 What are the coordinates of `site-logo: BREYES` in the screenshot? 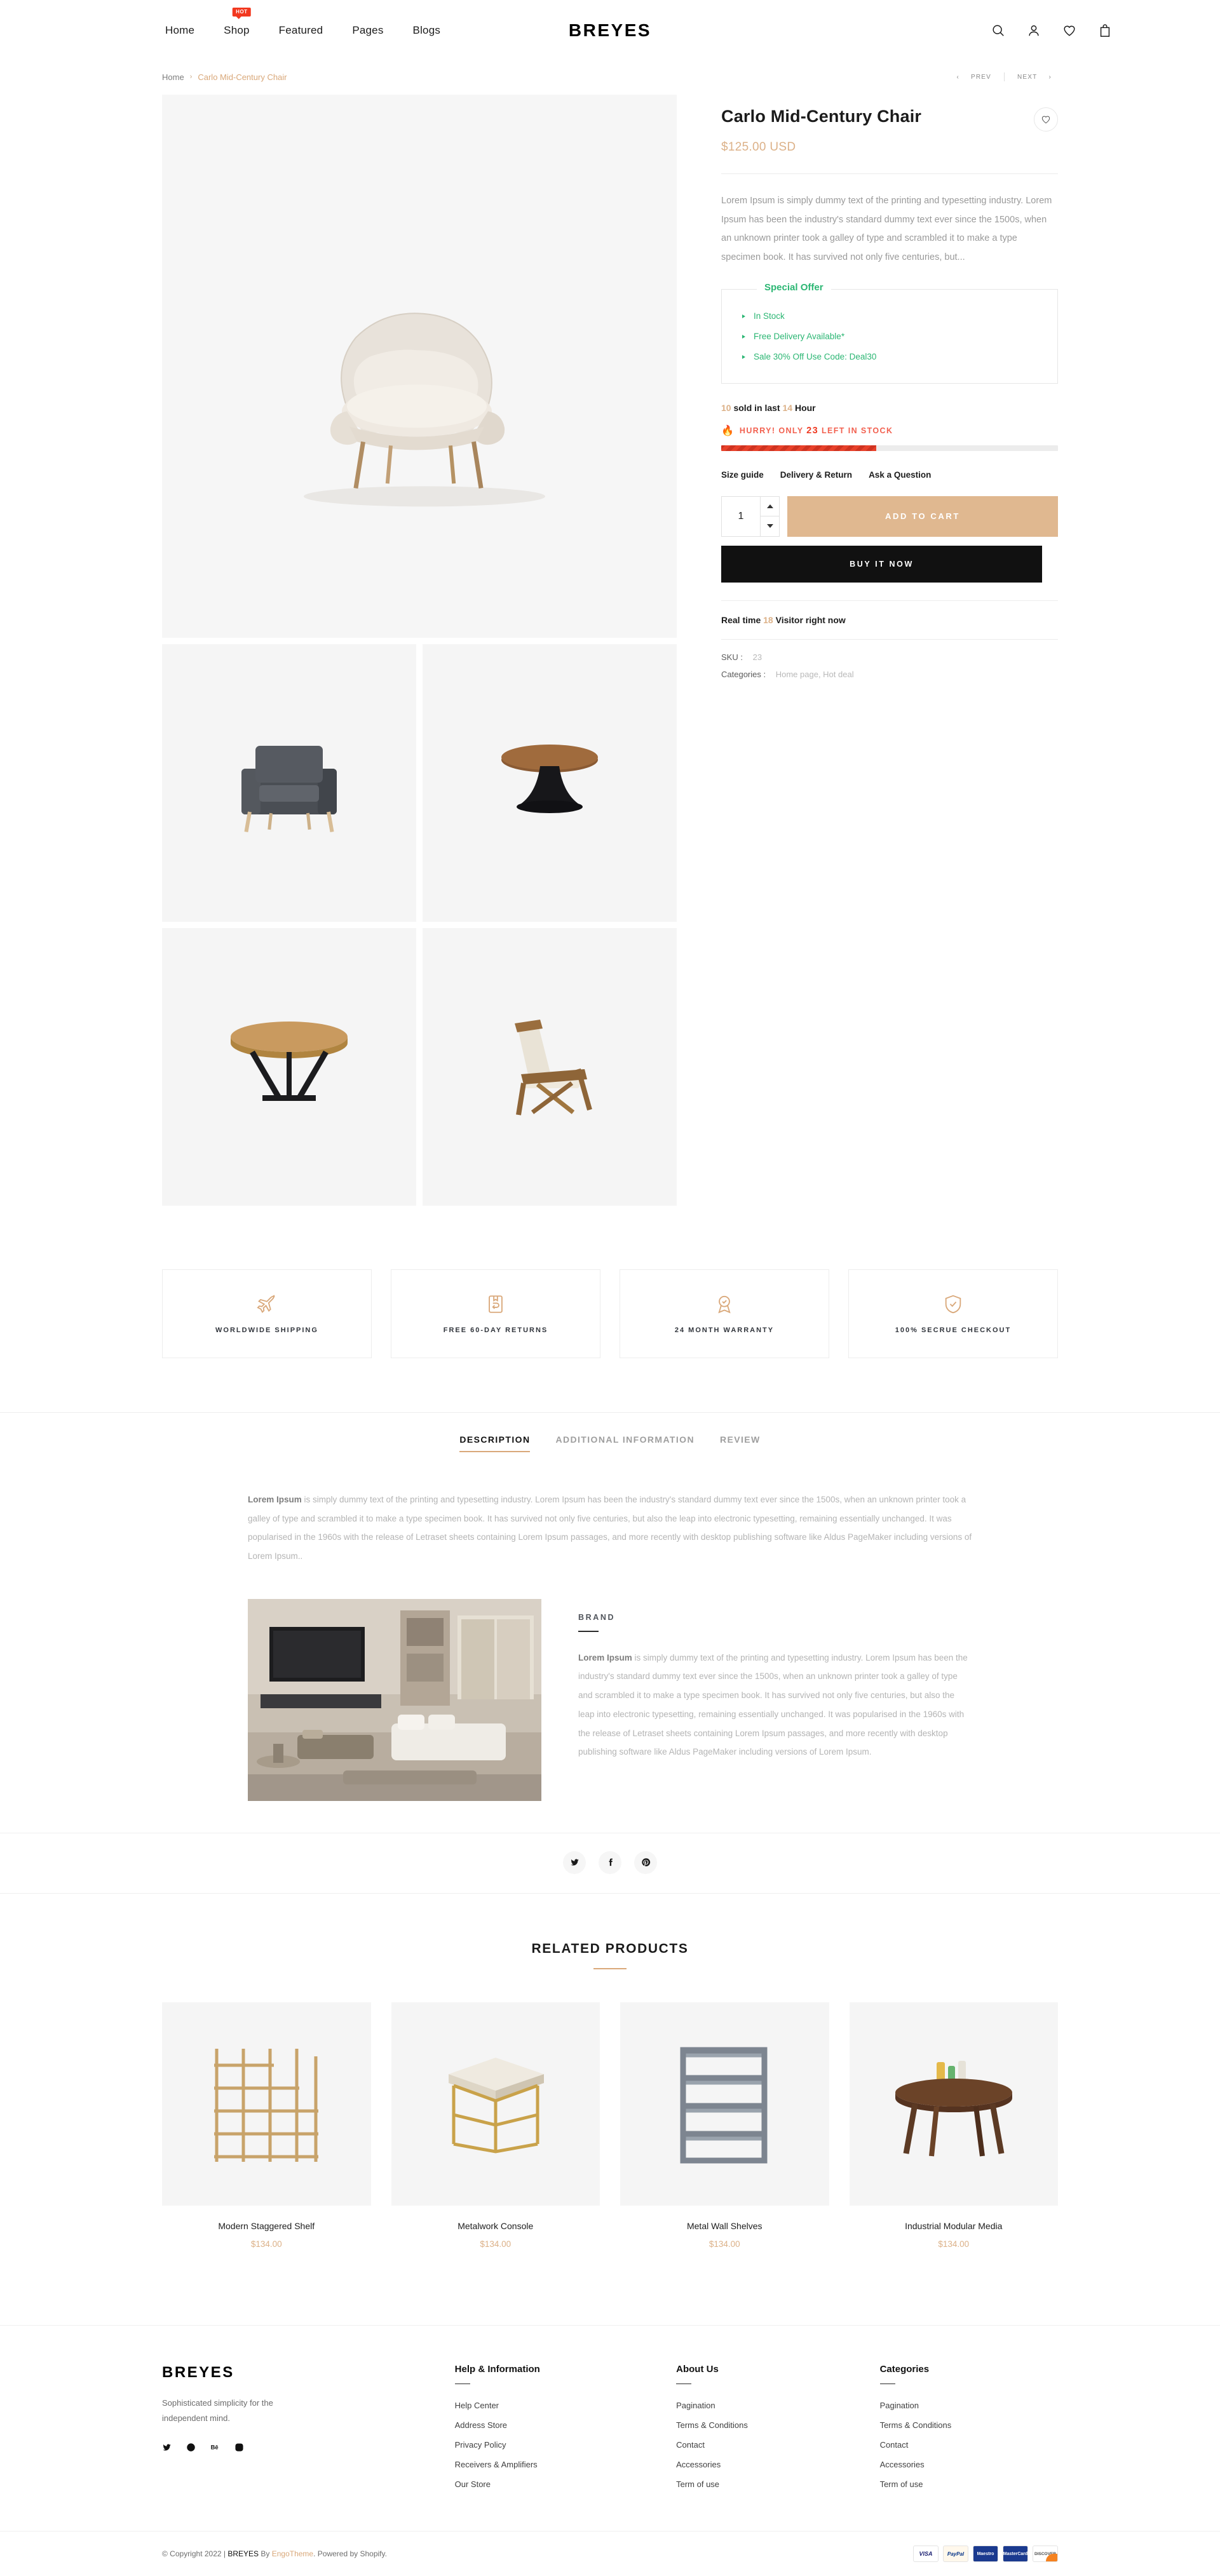 It's located at (610, 30).